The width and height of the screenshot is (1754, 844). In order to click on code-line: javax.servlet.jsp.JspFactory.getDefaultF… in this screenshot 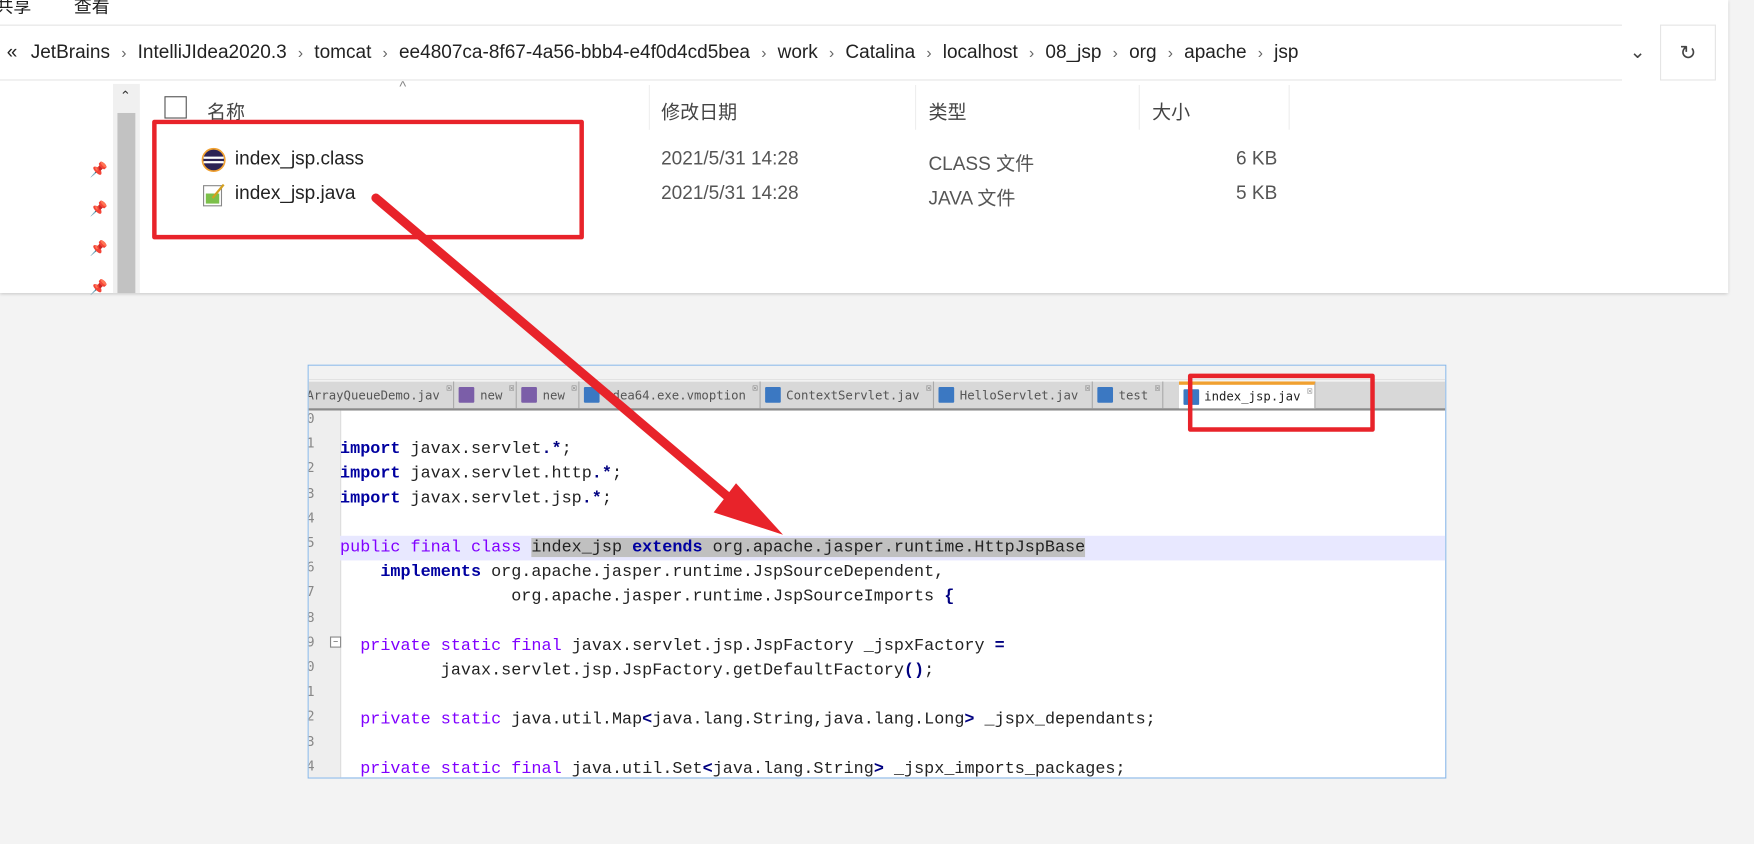, I will do `click(637, 671)`.